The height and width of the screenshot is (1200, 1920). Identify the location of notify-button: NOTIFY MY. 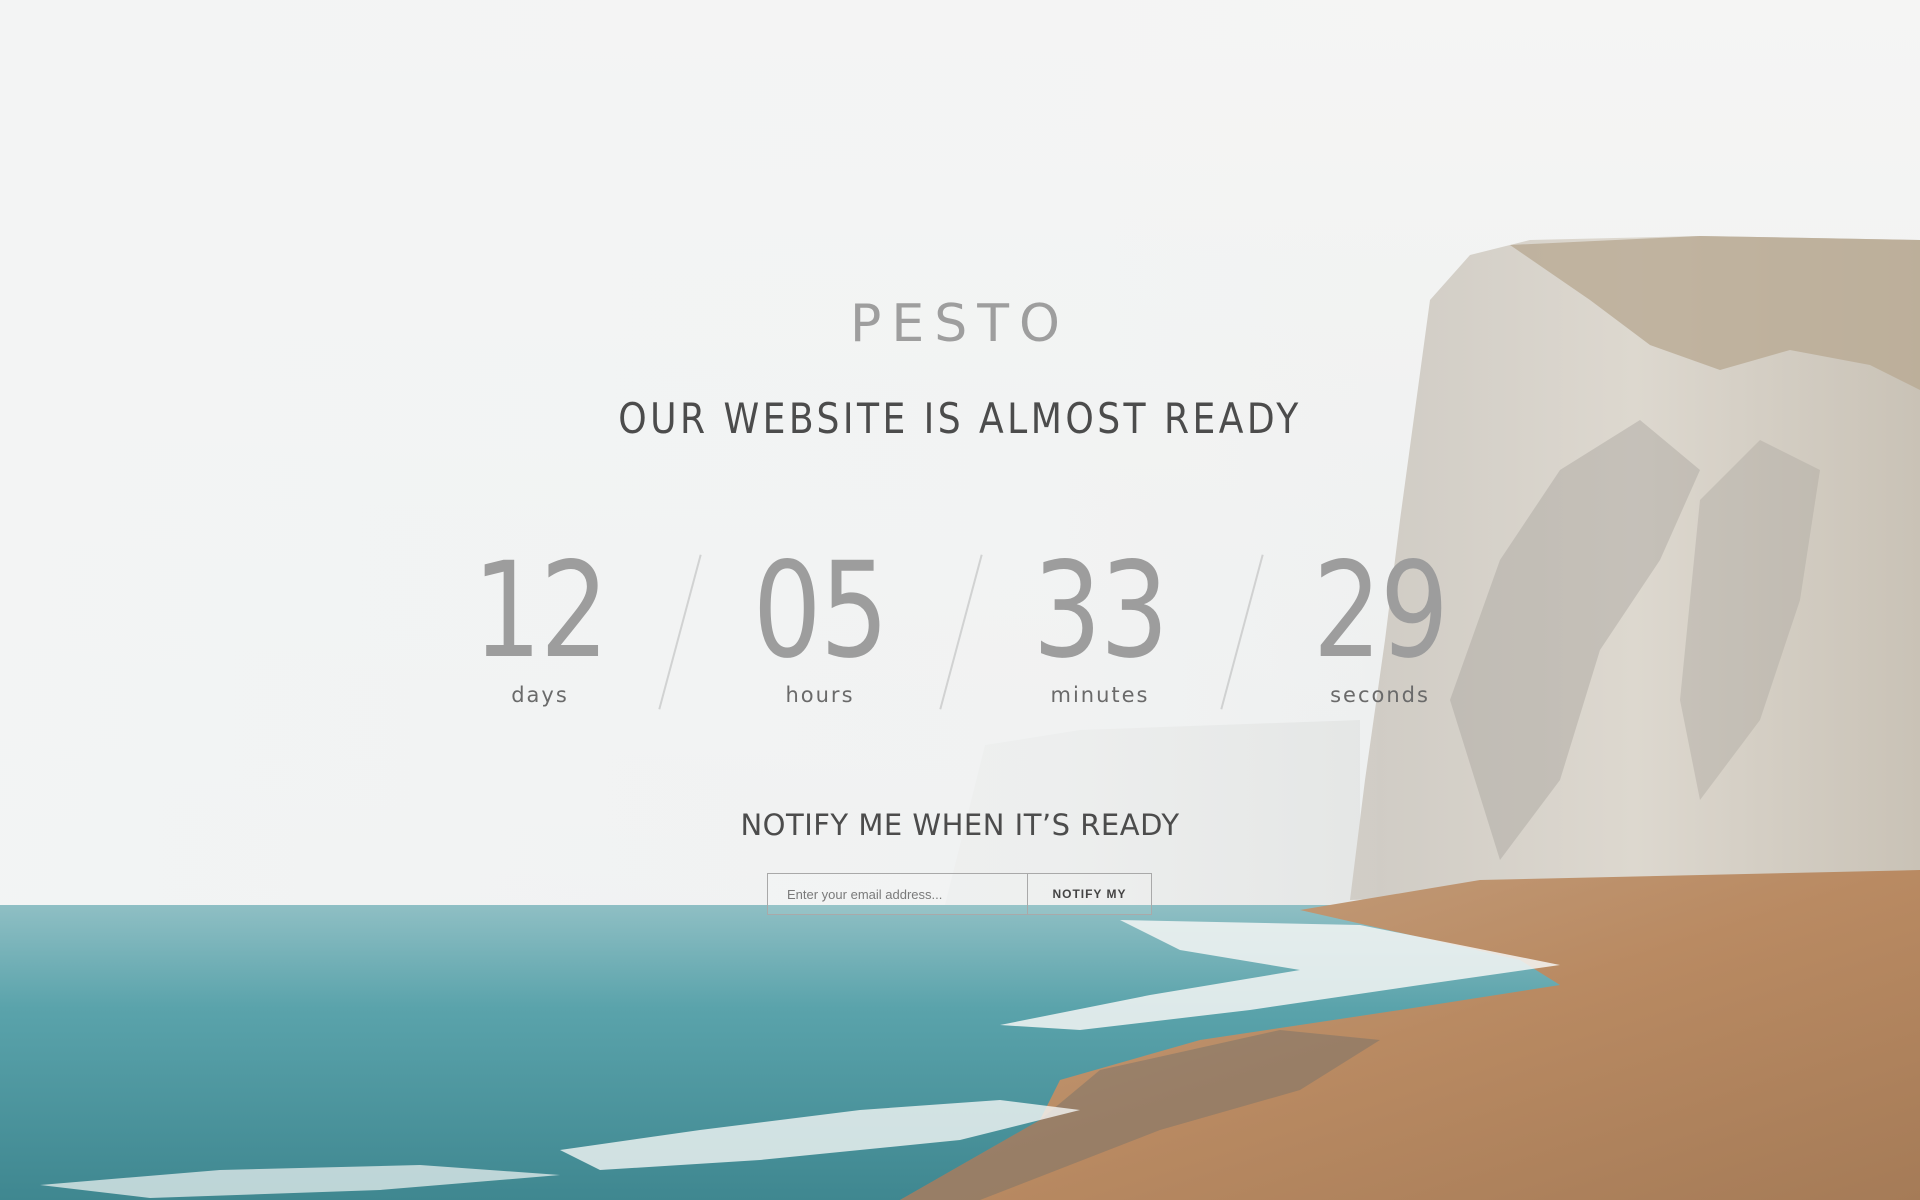
(1089, 894).